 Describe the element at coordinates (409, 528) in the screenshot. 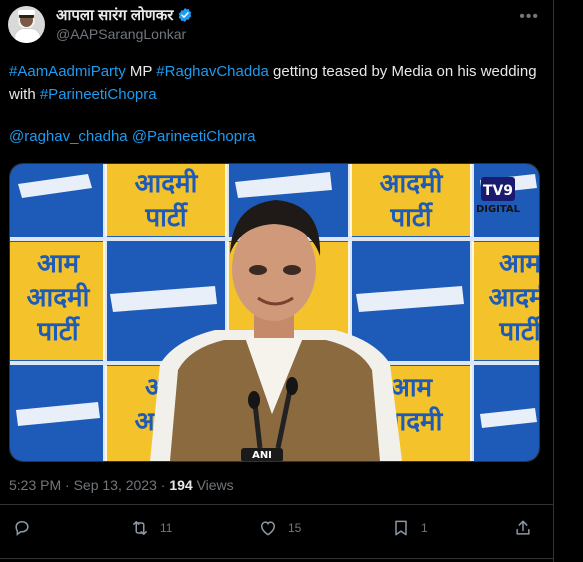

I see `bookmark-button: 1` at that location.